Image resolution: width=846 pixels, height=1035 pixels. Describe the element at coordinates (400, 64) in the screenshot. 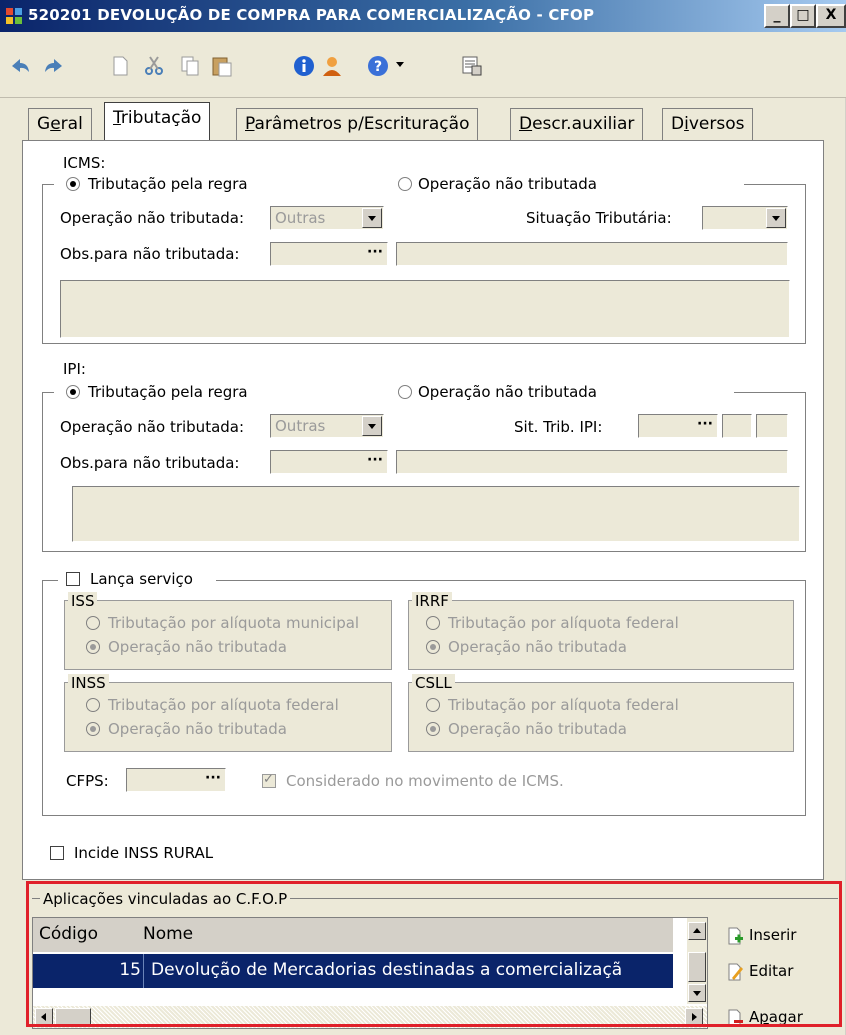

I see `help-dropdown-arrow-icon` at that location.